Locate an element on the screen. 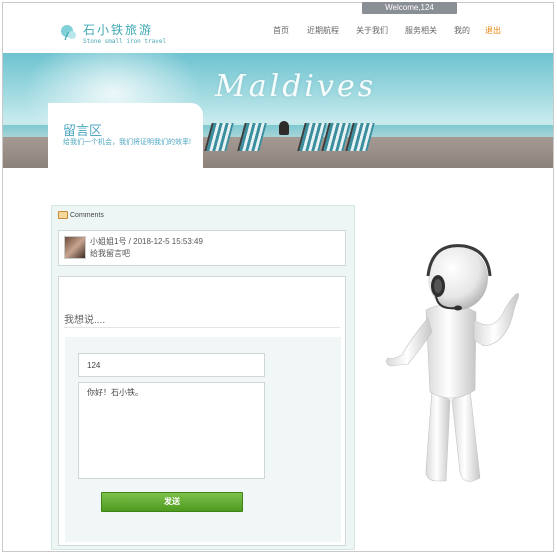  message-textarea: 你好！石小铁。 is located at coordinates (171, 430).